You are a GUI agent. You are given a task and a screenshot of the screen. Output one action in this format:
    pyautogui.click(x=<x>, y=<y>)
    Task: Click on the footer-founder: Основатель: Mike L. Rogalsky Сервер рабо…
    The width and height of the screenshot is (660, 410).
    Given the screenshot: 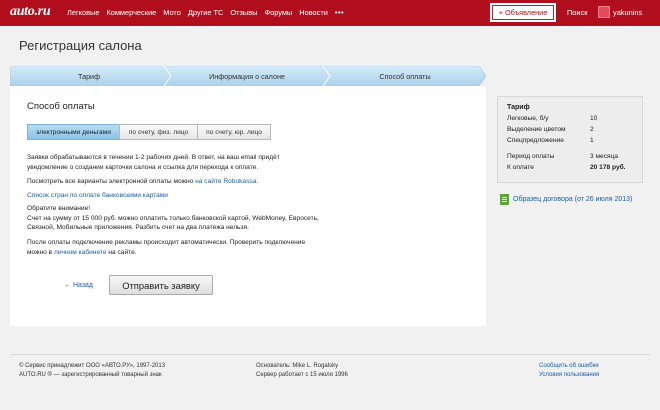 What is the action you would take?
    pyautogui.click(x=302, y=370)
    